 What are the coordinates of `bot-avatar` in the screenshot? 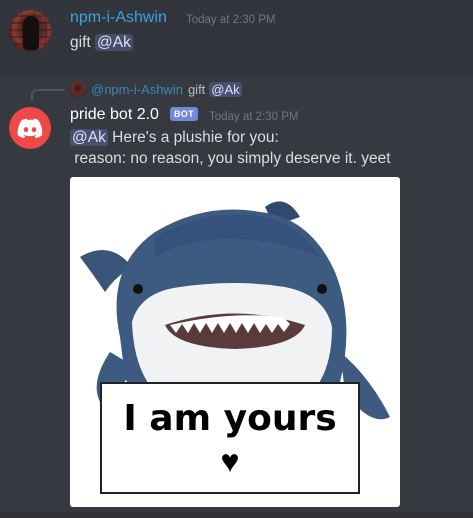 It's located at (30, 128).